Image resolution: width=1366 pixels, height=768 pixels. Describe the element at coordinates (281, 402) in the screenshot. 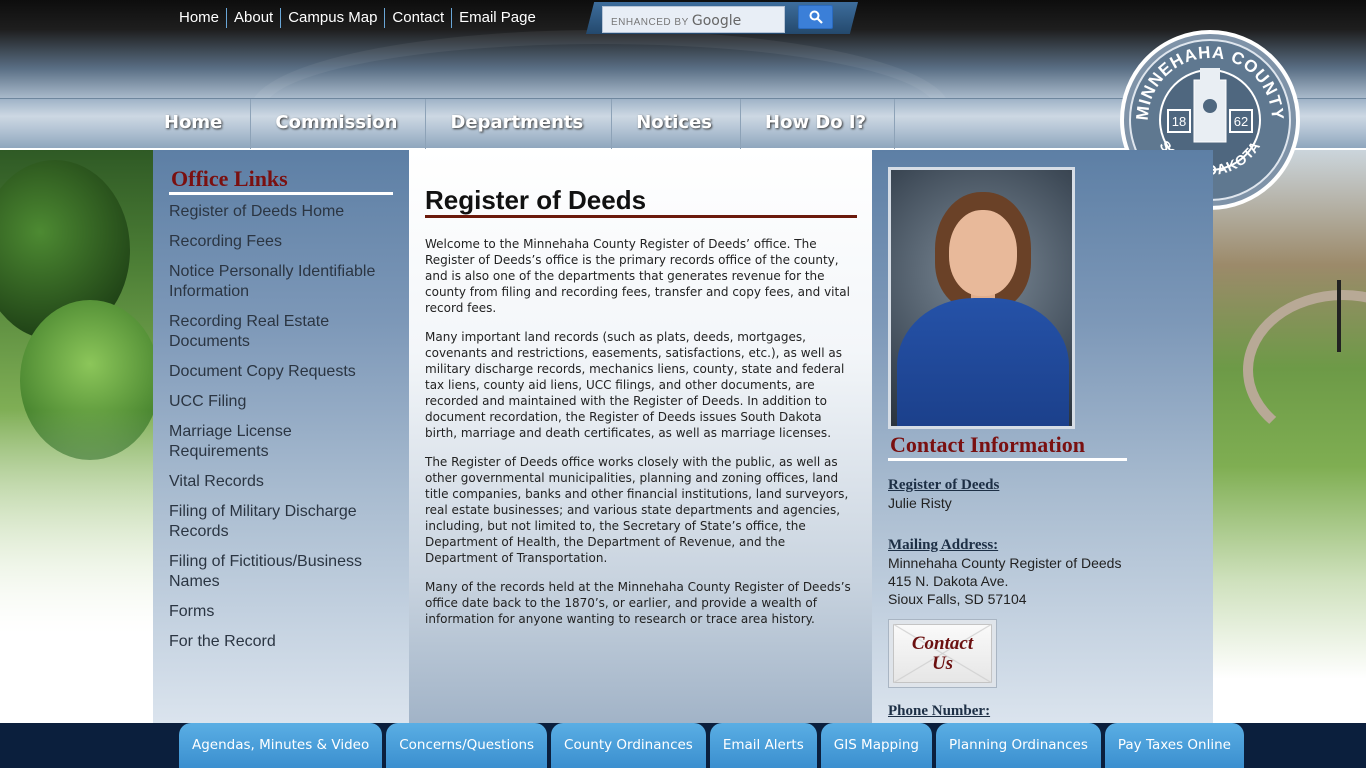

I see `office-link-ucc-filing: UCC Filing` at that location.